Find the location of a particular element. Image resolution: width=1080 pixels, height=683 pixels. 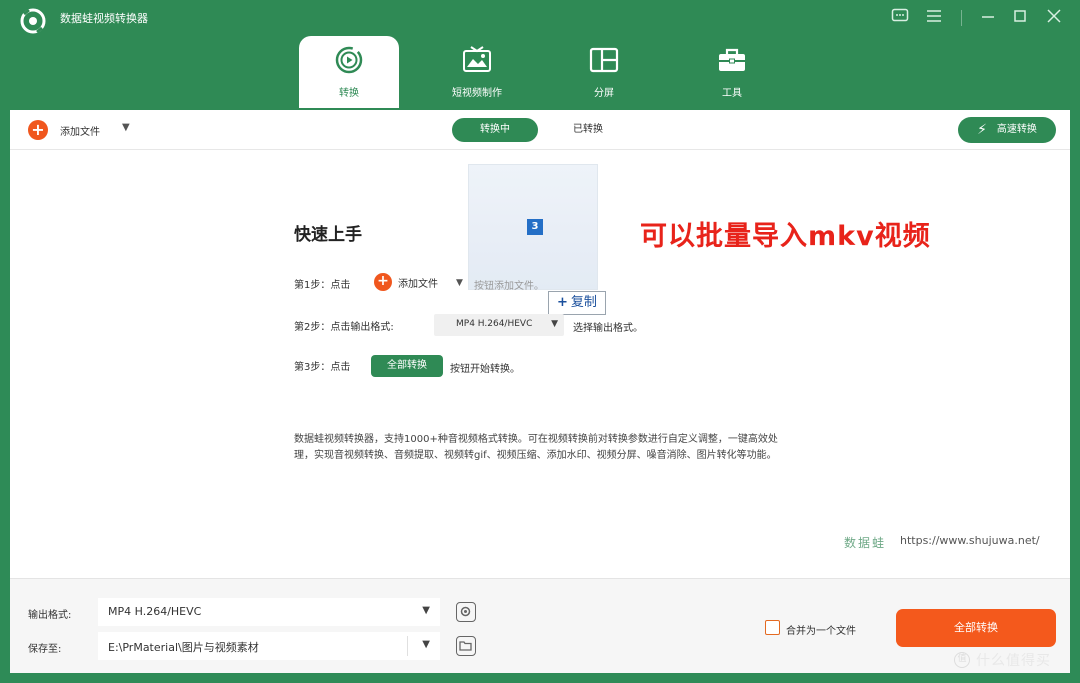

drag-preview: 3 is located at coordinates (533, 227).